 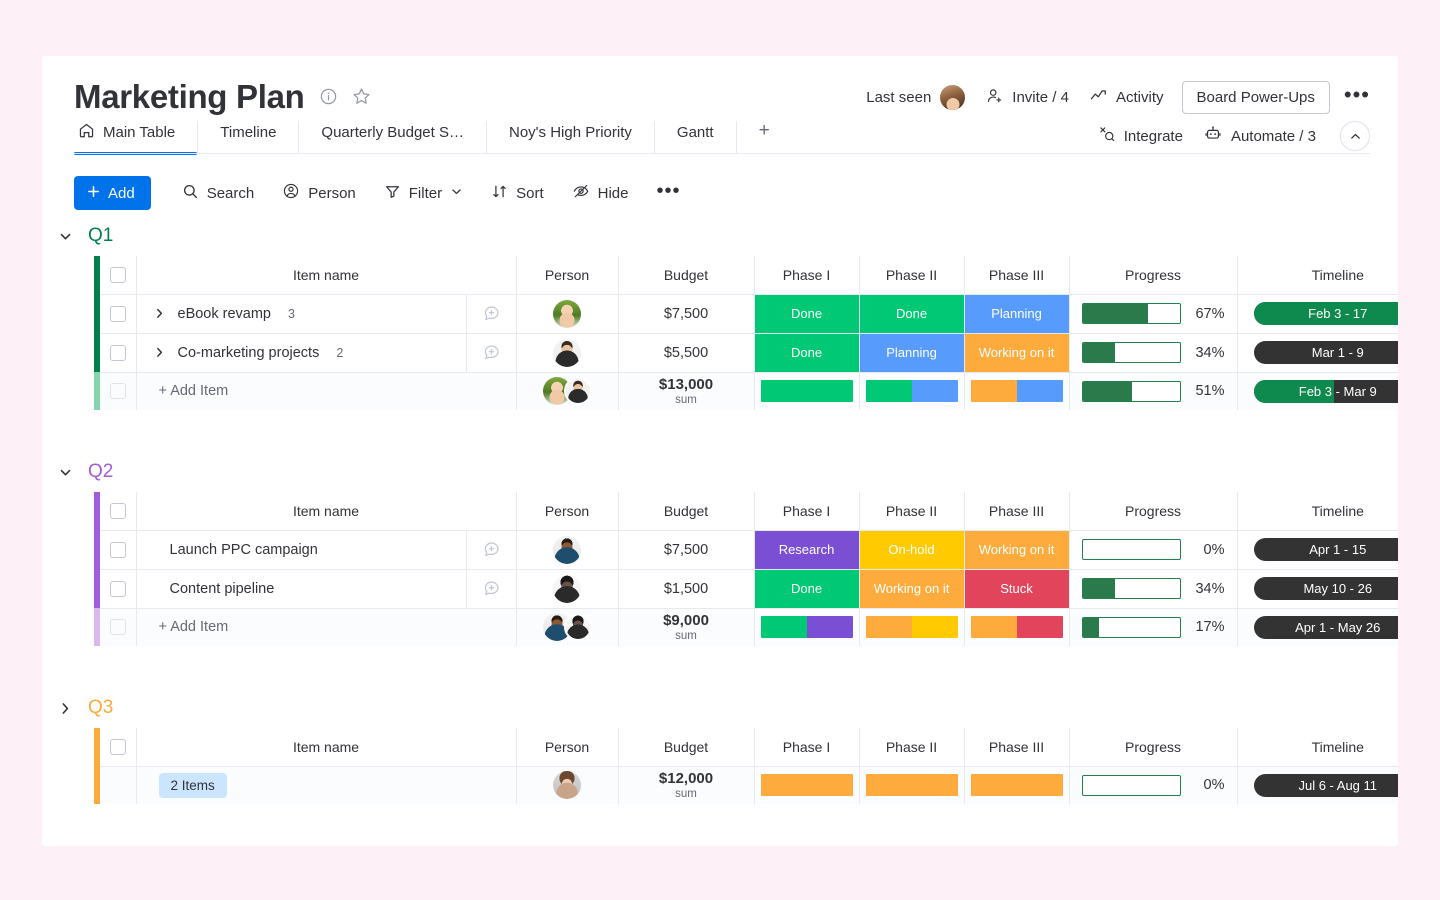 What do you see at coordinates (686, 353) in the screenshot?
I see `cell-budget: $5,500` at bounding box center [686, 353].